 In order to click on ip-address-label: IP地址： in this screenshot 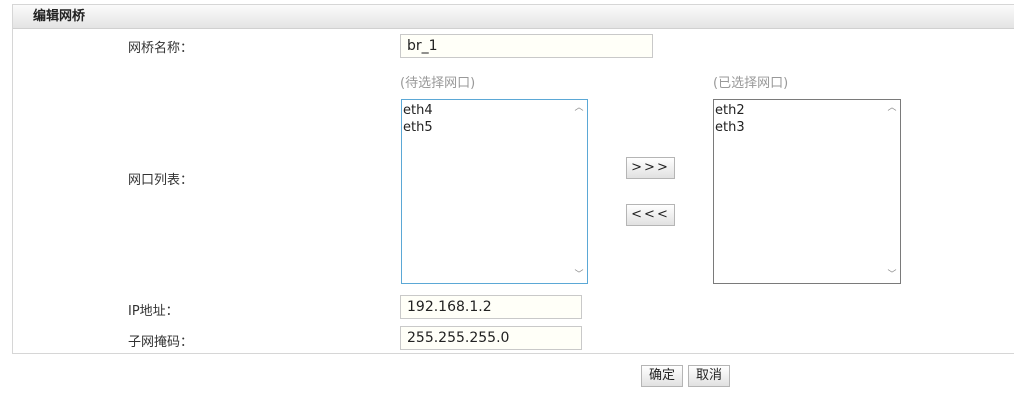, I will do `click(153, 311)`.